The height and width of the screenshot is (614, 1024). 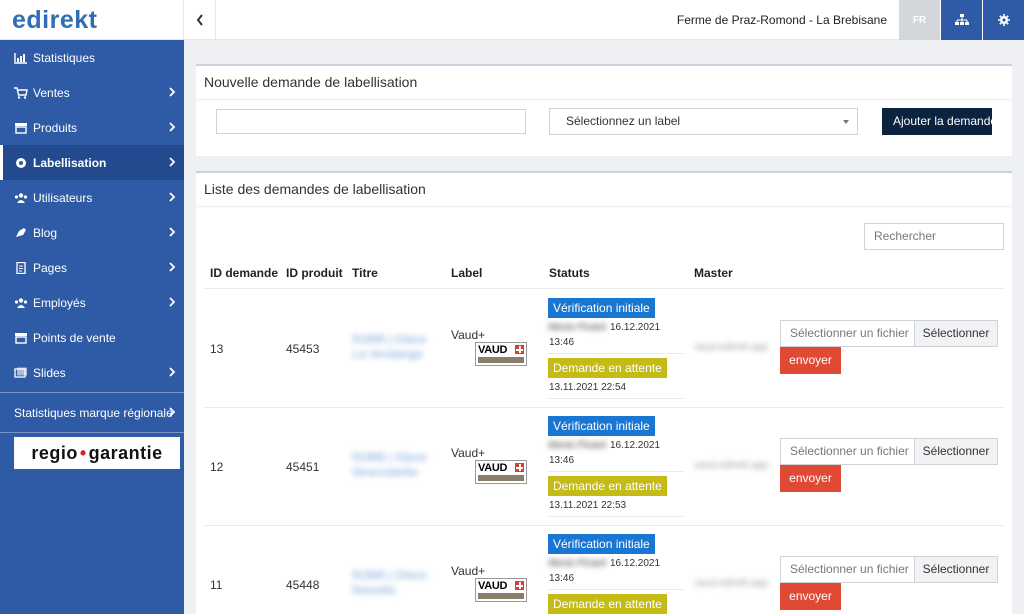 What do you see at coordinates (467, 273) in the screenshot?
I see `column-header-label: Label` at bounding box center [467, 273].